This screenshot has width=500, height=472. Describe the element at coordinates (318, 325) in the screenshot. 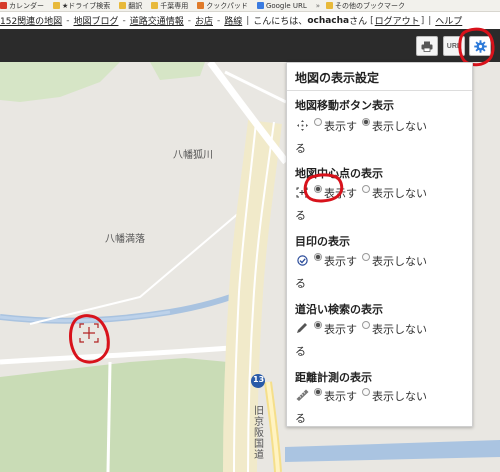

I see `radio-roadside-search-show` at that location.